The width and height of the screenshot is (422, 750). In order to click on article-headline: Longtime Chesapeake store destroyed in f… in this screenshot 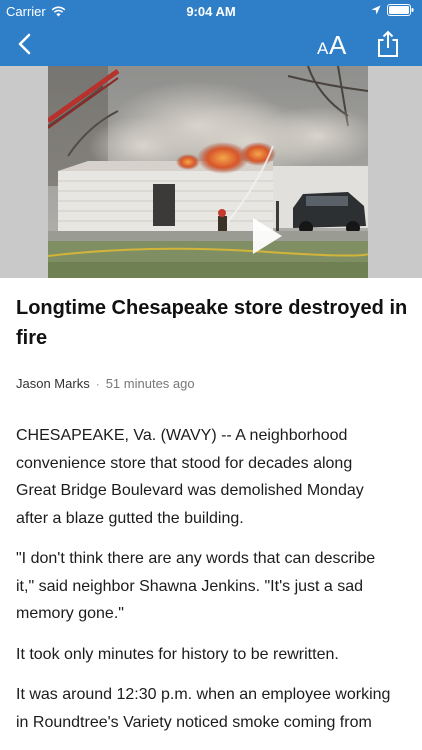, I will do `click(212, 323)`.